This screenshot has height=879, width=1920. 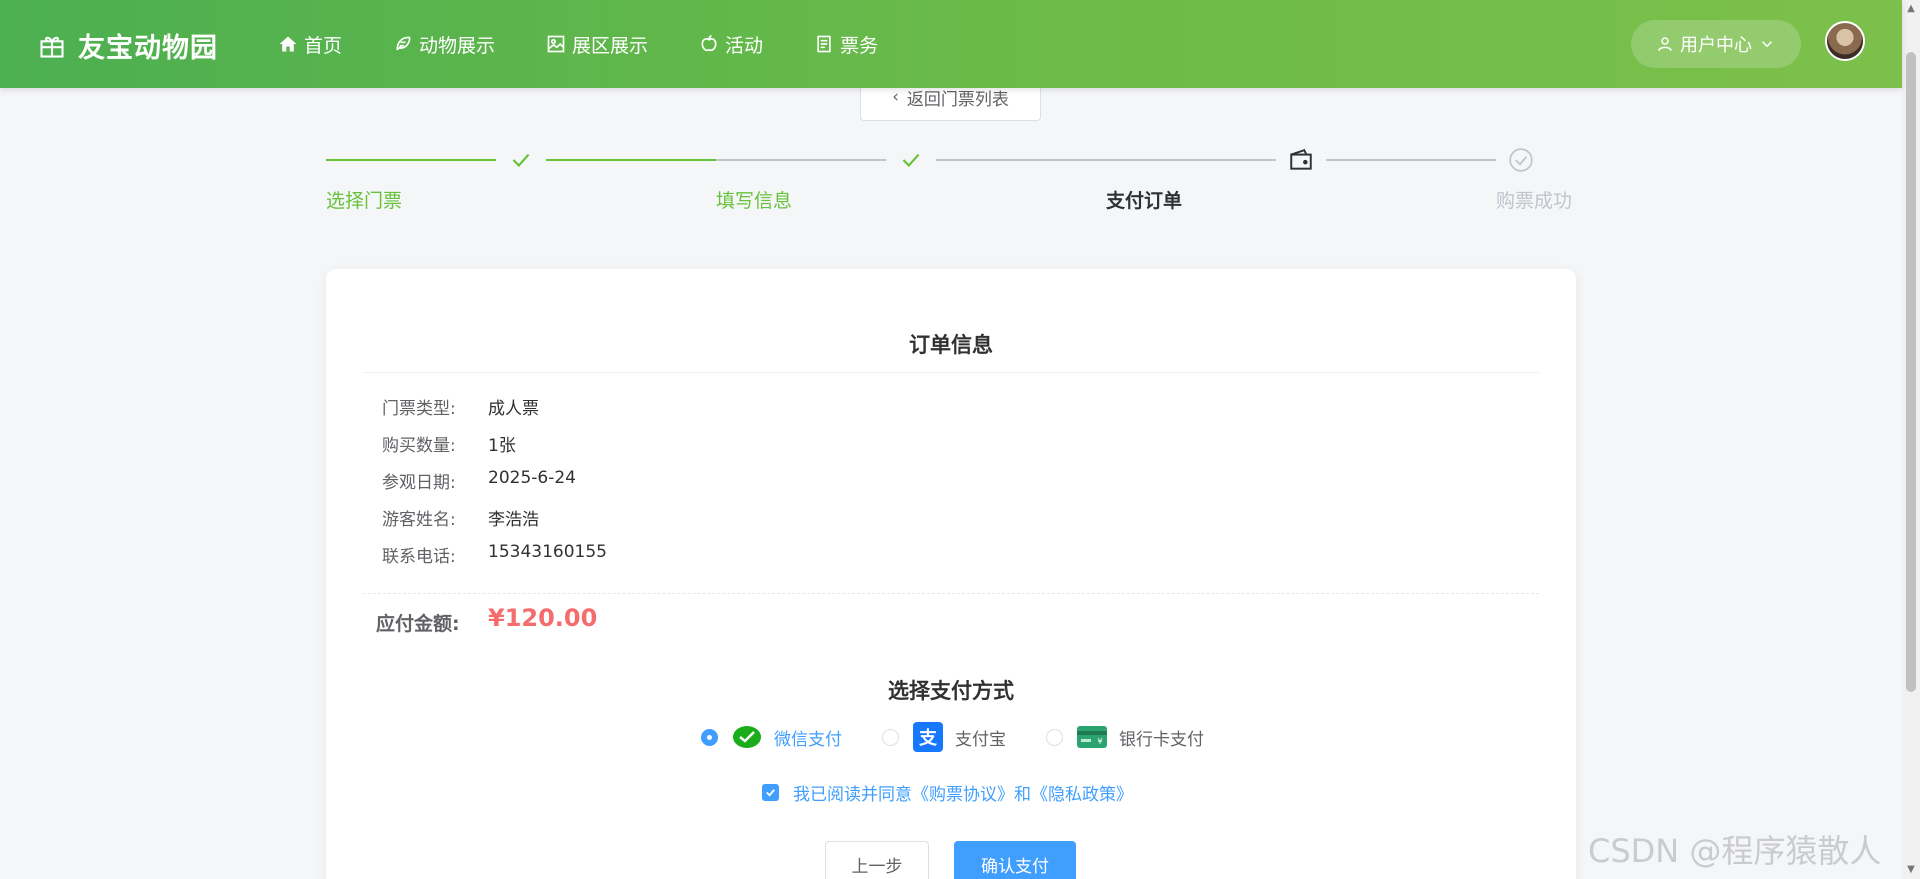 I want to click on nav-item-label: 活动, so click(x=744, y=45).